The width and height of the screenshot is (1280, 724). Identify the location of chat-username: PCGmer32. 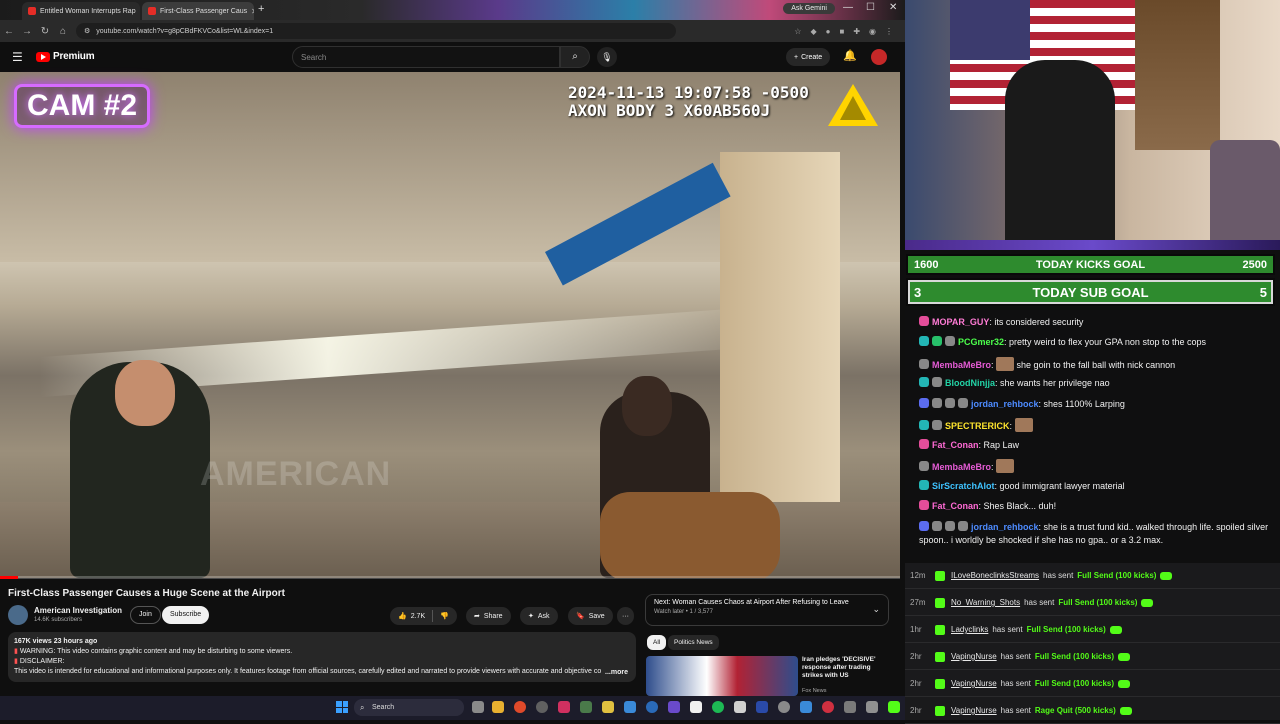
(981, 342).